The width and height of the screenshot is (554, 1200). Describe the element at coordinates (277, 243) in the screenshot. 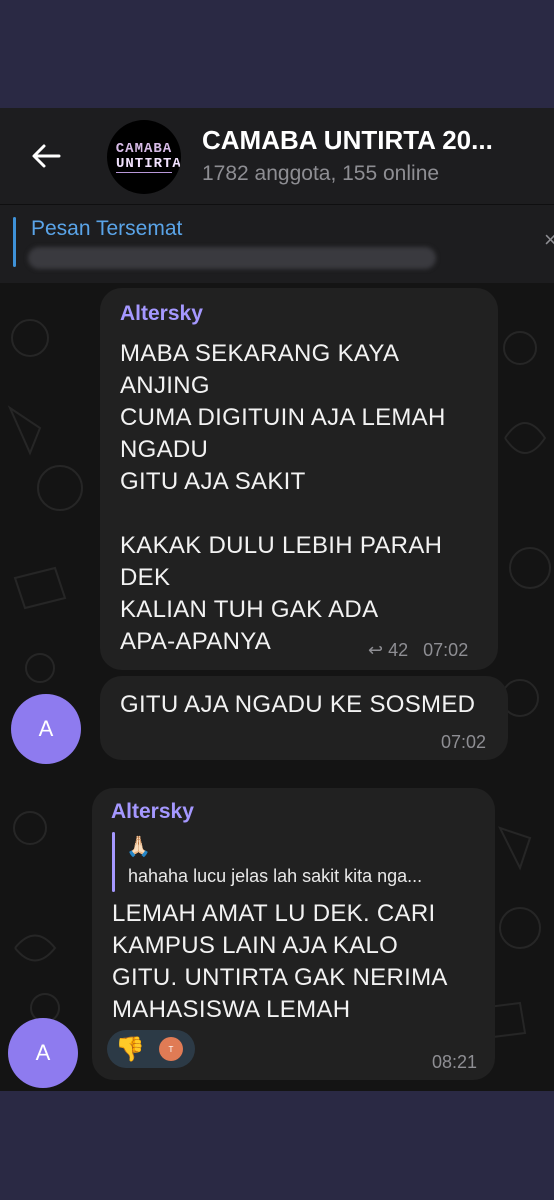

I see `pinned-message-bar: Pesan Tersemat ×` at that location.